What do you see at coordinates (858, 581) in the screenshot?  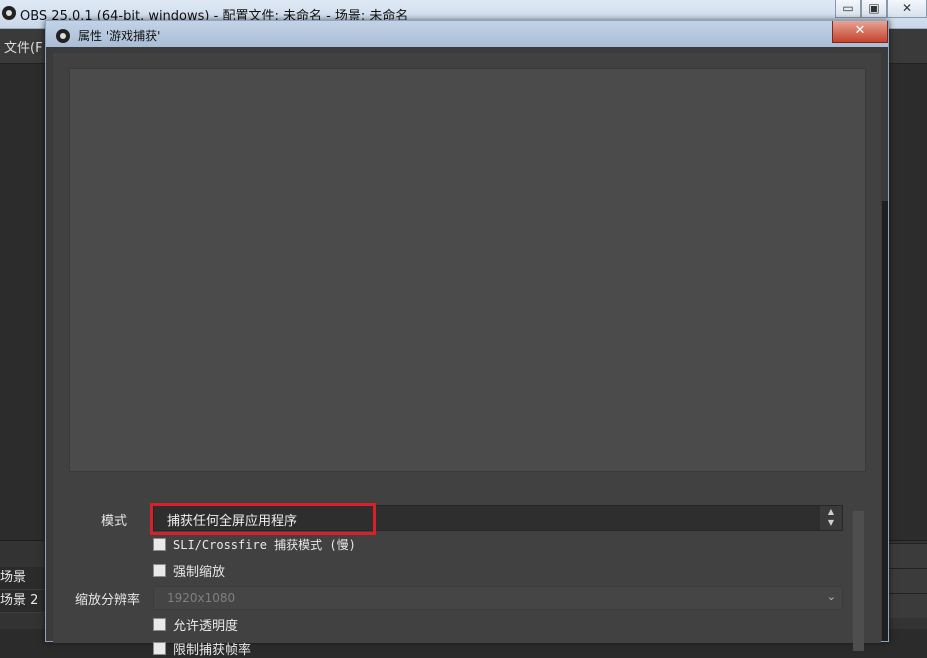 I see `properties-scrollbar` at bounding box center [858, 581].